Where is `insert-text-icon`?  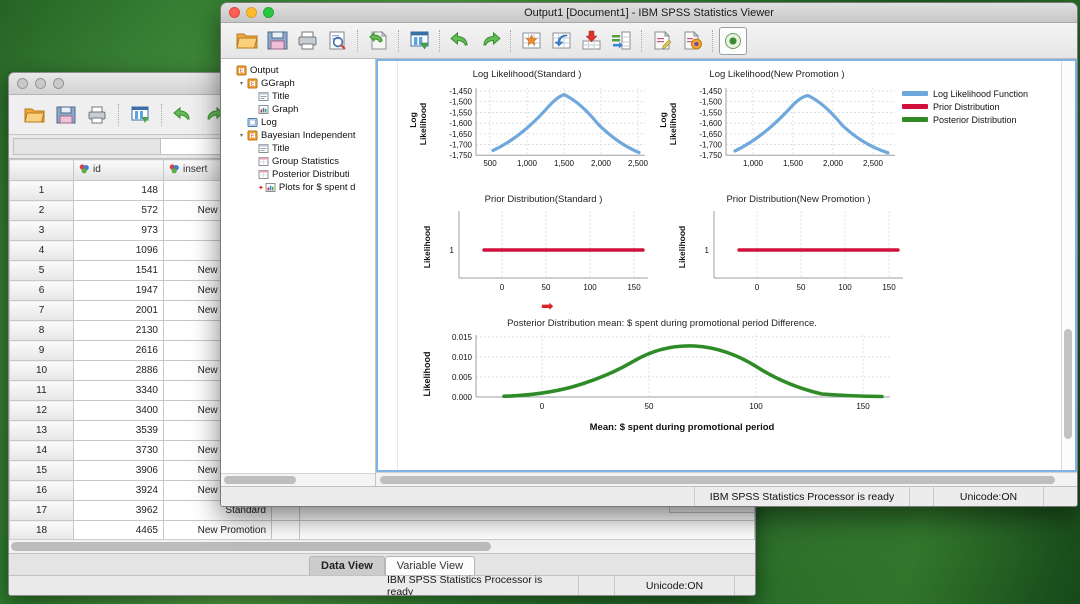 insert-text-icon is located at coordinates (662, 41).